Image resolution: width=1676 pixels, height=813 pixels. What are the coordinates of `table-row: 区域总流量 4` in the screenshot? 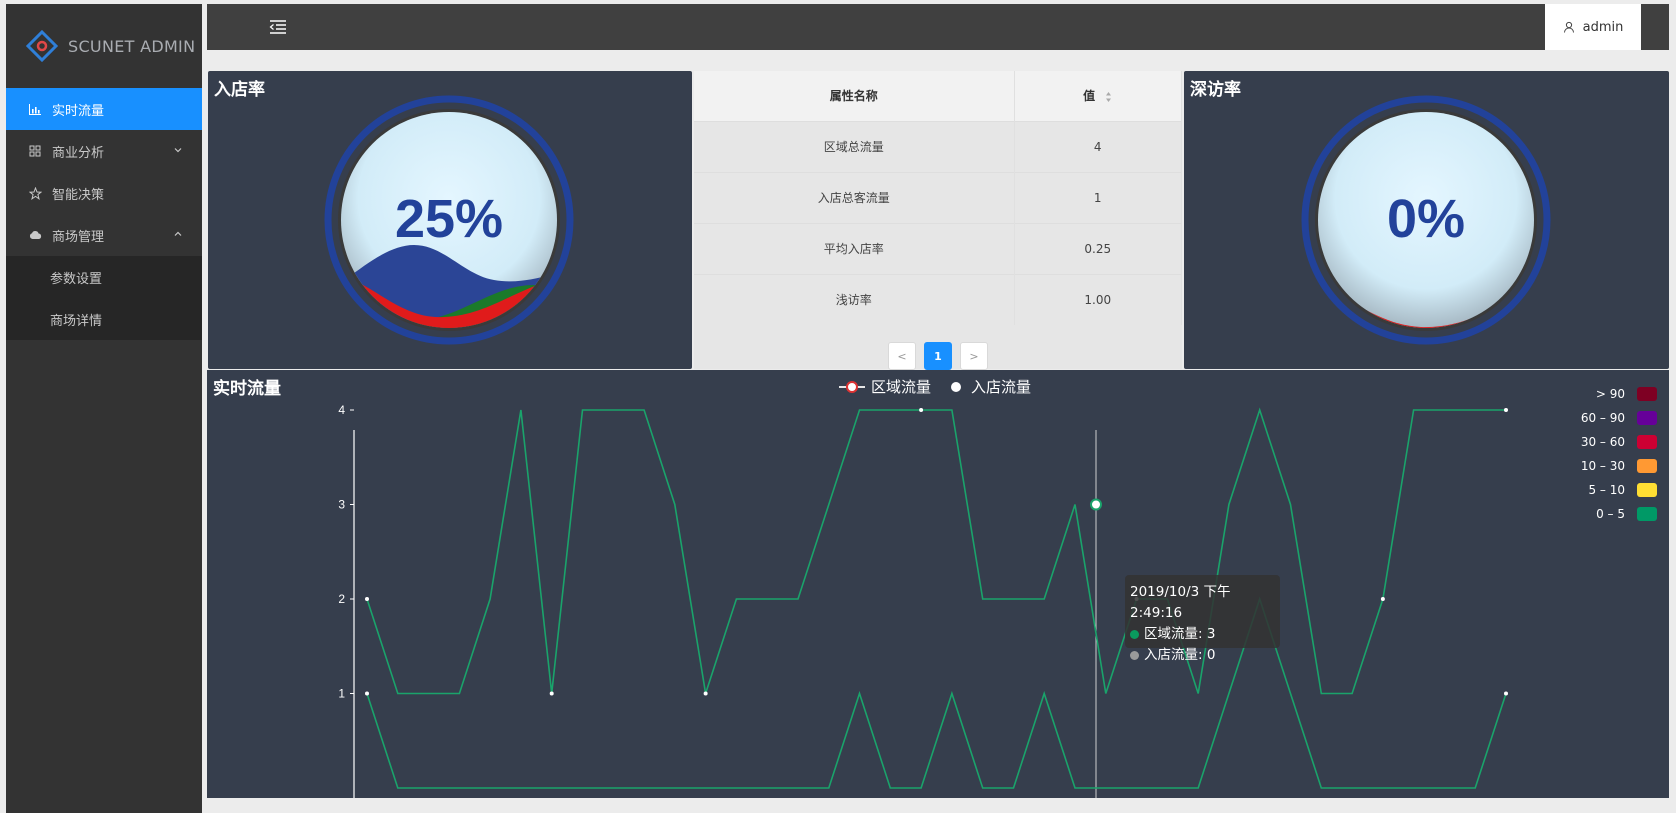 It's located at (938, 146).